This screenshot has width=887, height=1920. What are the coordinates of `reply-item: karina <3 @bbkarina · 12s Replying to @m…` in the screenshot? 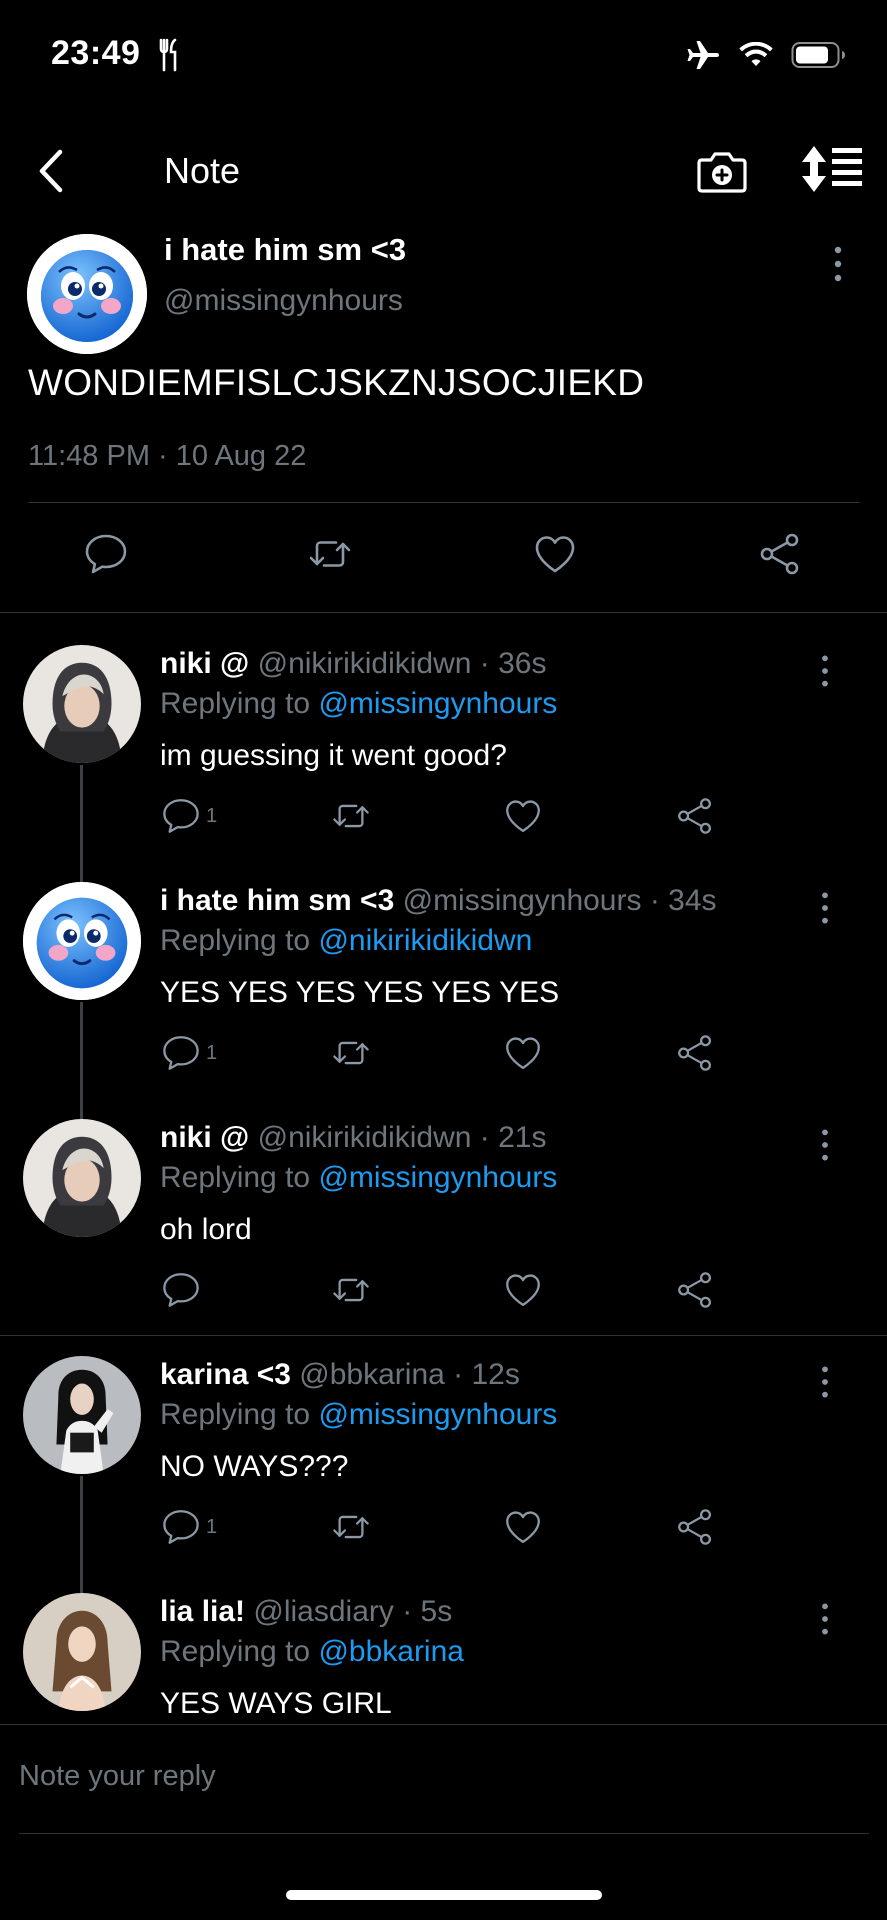 It's located at (443, 1475).